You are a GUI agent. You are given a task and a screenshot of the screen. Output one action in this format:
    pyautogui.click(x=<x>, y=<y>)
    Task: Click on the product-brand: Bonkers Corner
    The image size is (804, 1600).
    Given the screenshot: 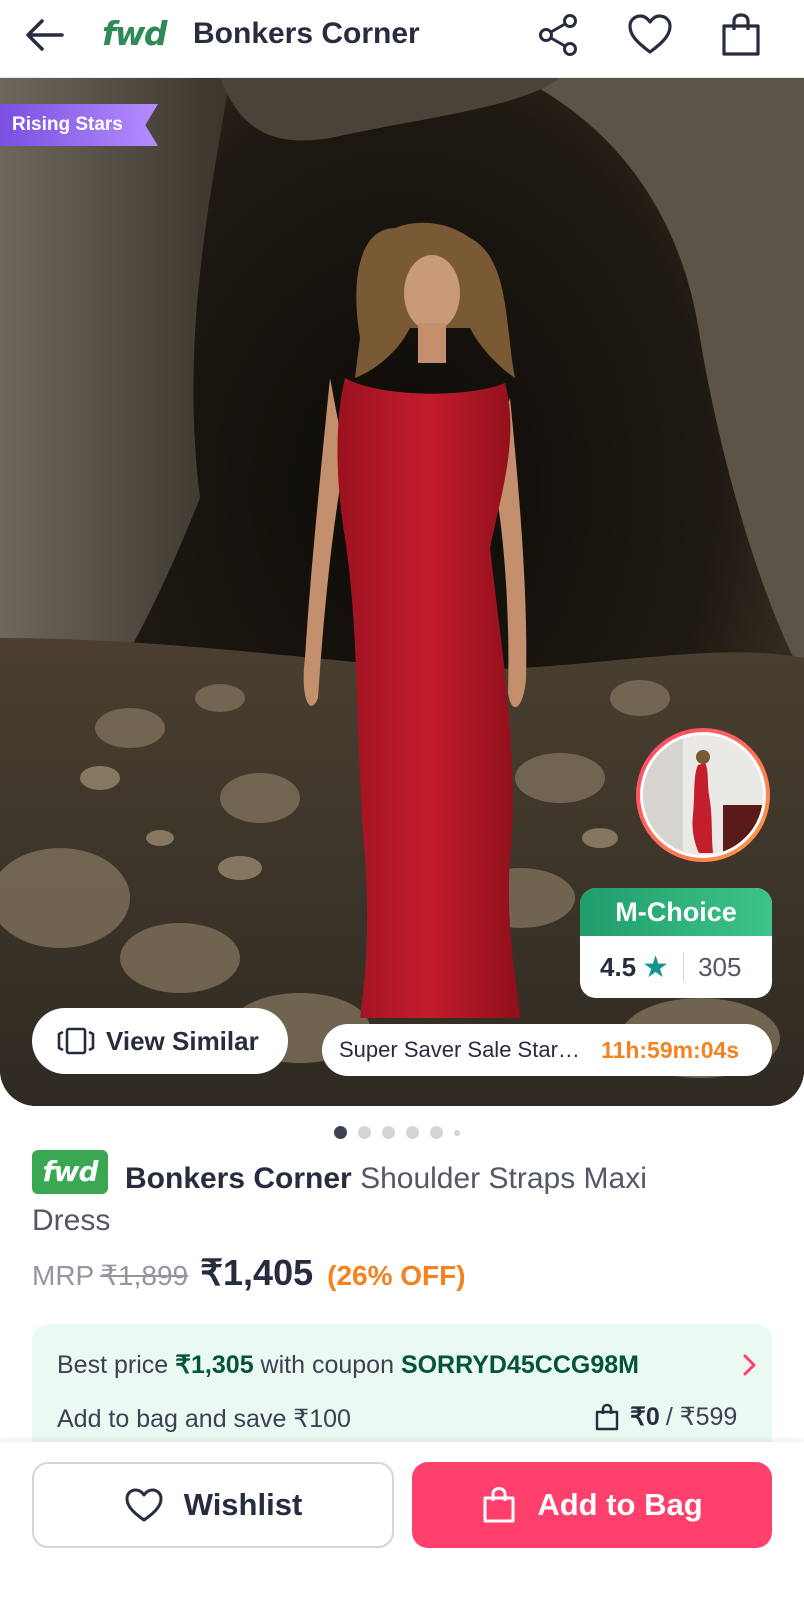 What is the action you would take?
    pyautogui.click(x=238, y=1178)
    